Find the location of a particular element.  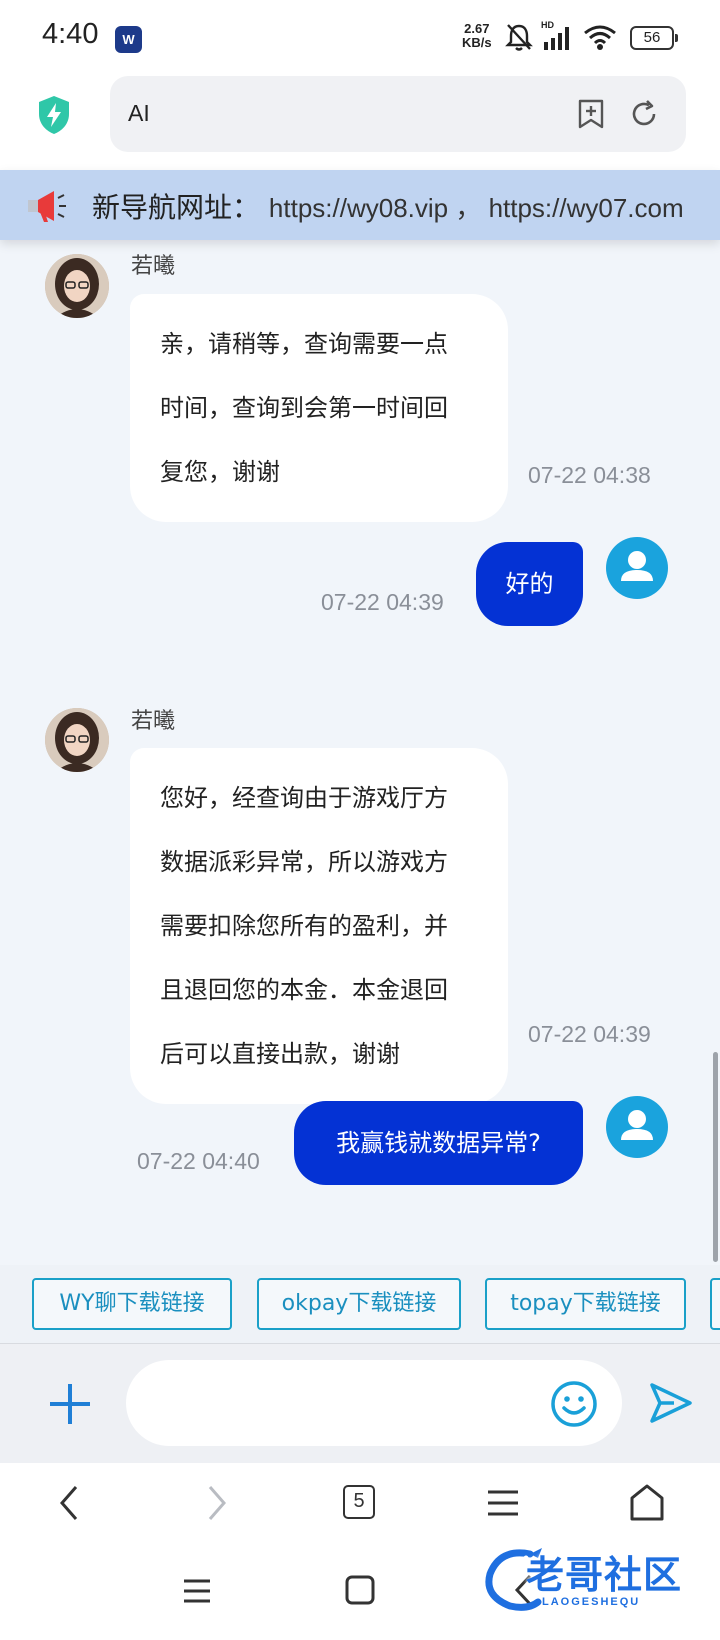

incoming-message-bubble: 亲，请稍等，查询需要一点 时间，查询到会第一时间回 复您，谢谢 is located at coordinates (319, 408).